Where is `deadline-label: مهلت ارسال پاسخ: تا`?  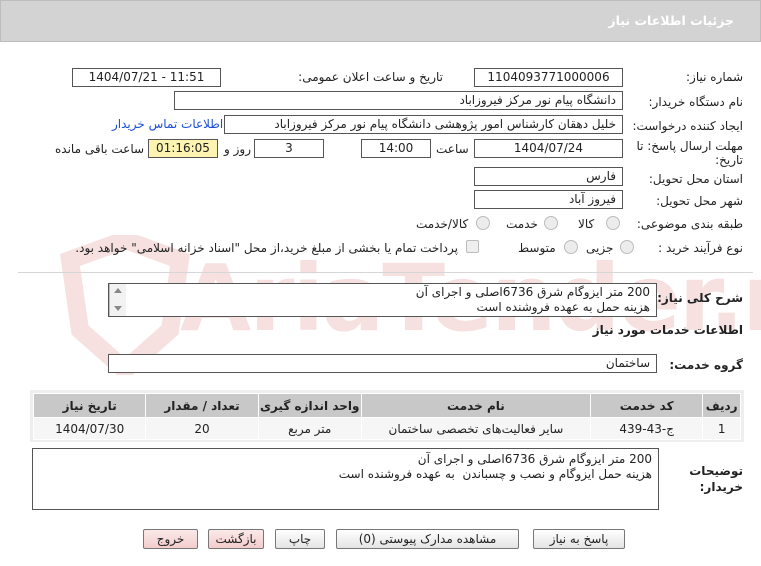 deadline-label: مهلت ارسال پاسخ: تا is located at coordinates (689, 146).